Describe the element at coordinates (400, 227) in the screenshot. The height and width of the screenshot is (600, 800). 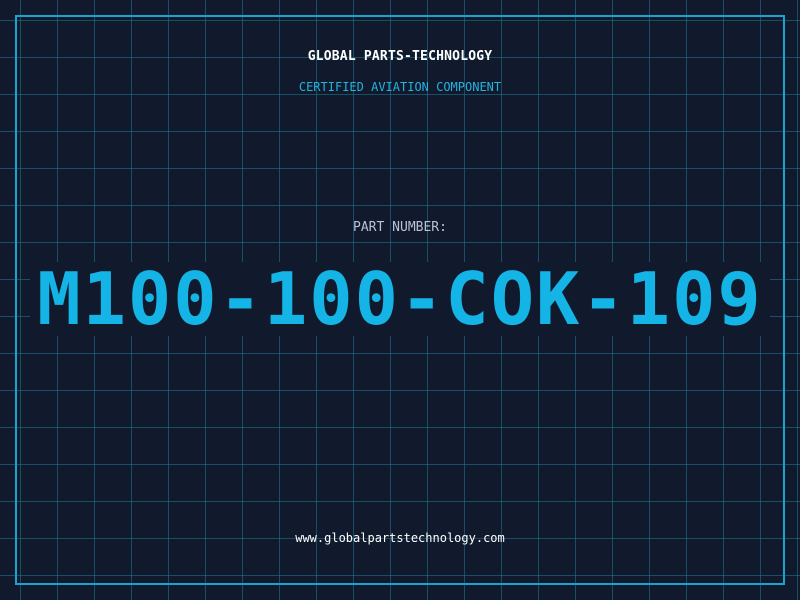
I see `part-number-label: PART NUMBER:` at that location.